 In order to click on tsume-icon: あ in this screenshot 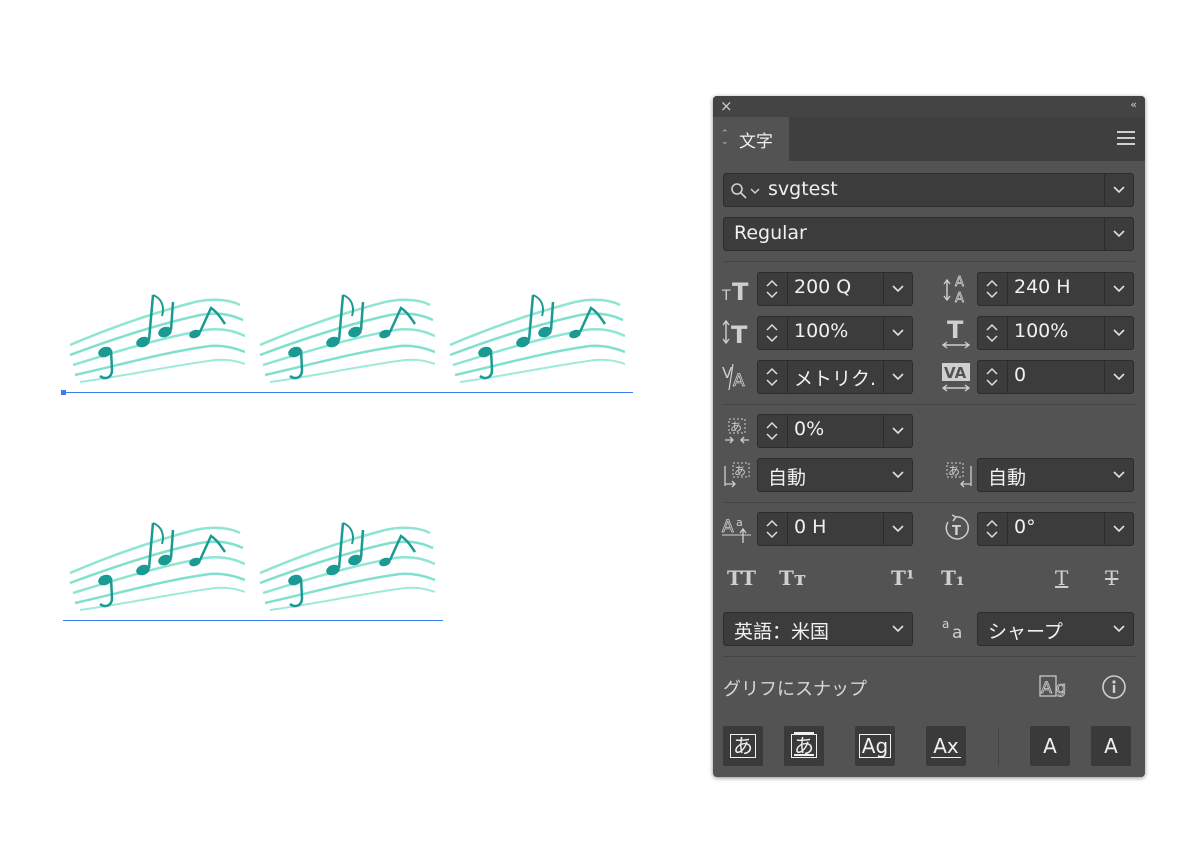, I will do `click(737, 431)`.